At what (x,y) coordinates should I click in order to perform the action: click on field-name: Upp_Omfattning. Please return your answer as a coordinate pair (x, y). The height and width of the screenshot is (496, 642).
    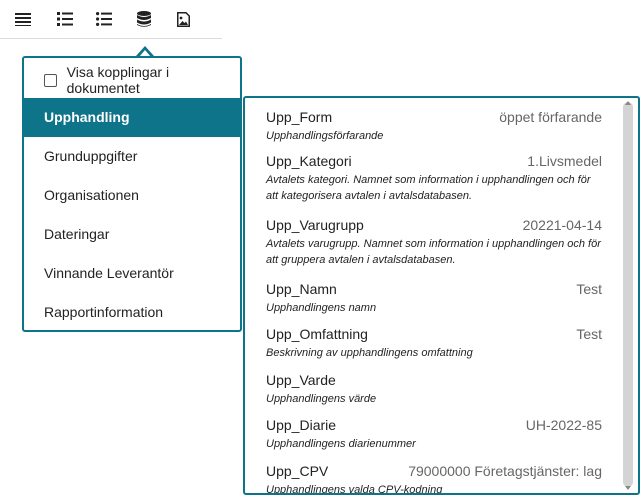
    Looking at the image, I should click on (317, 334).